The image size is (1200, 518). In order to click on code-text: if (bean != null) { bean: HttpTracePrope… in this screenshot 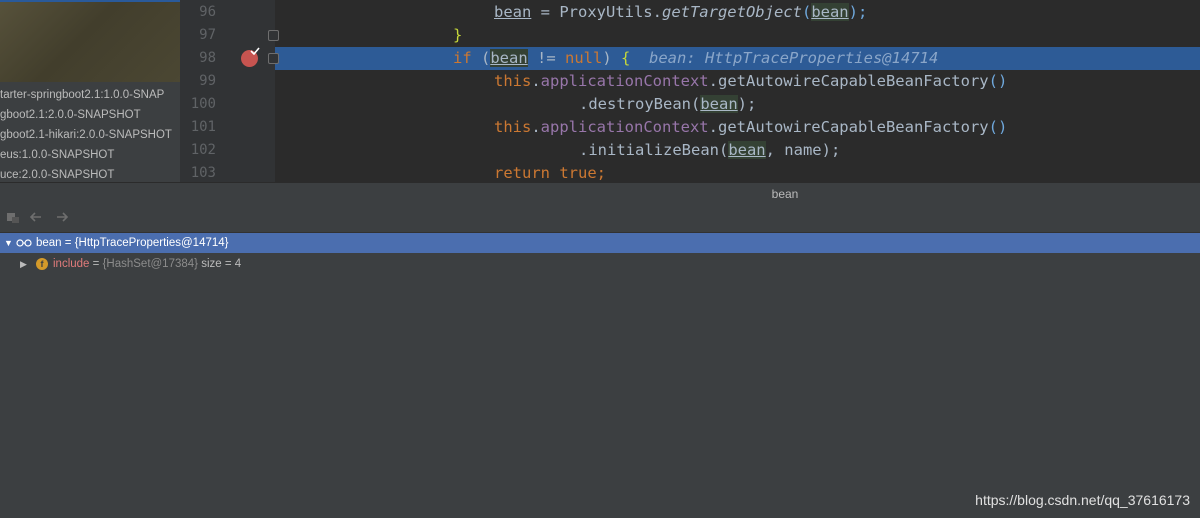, I will do `click(696, 58)`.